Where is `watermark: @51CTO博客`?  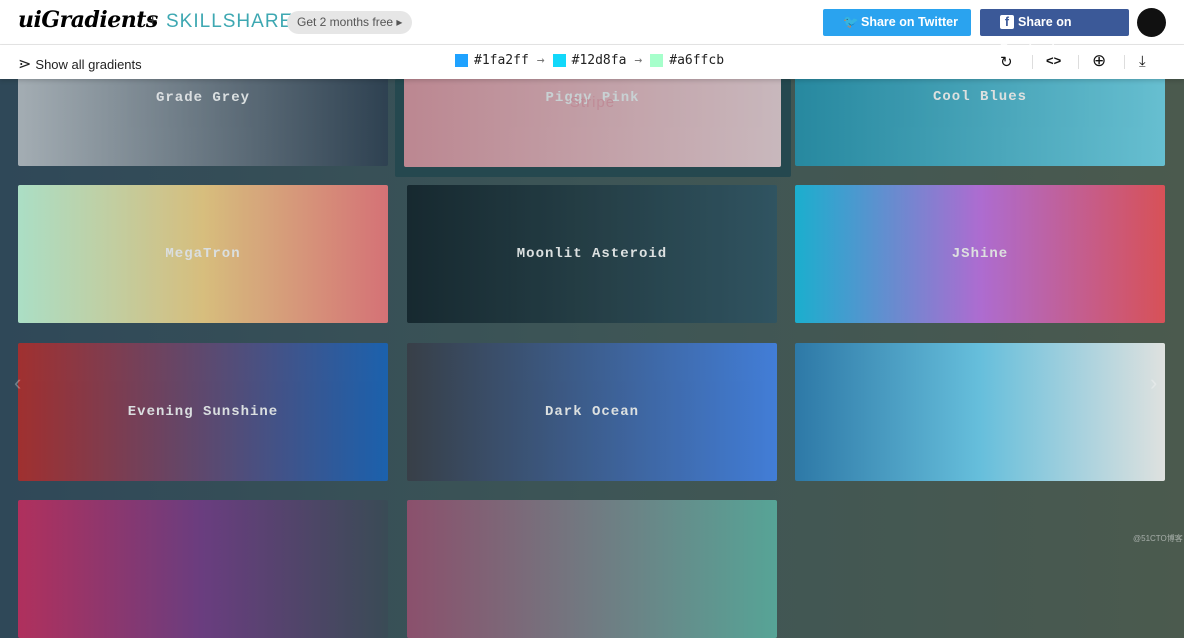 watermark: @51CTO博客 is located at coordinates (1158, 538).